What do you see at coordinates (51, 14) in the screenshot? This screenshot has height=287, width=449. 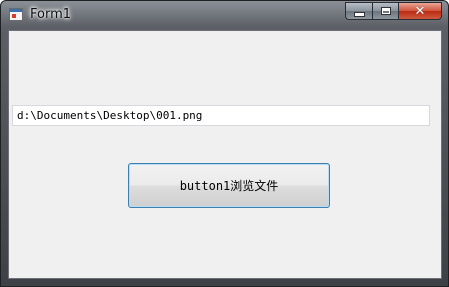 I see `window-title: Form1` at bounding box center [51, 14].